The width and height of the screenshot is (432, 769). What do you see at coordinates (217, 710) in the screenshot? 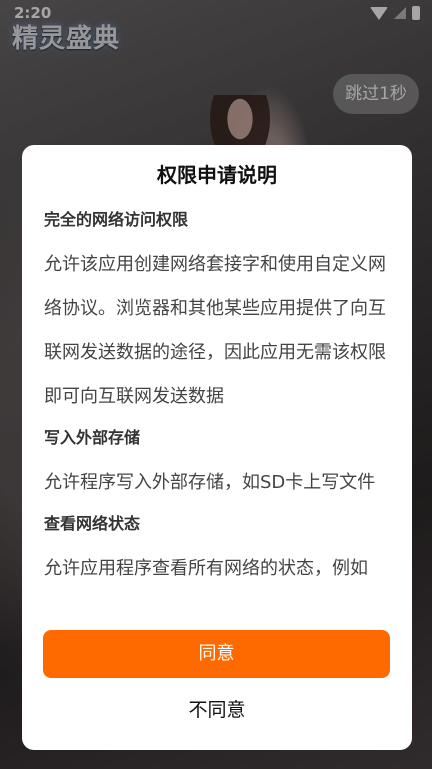
I see `disagree-button: 不同意` at bounding box center [217, 710].